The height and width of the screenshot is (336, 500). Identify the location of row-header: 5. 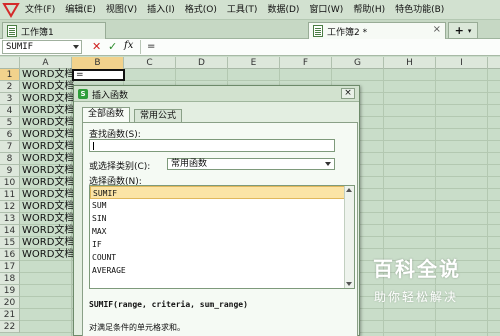
(10, 123).